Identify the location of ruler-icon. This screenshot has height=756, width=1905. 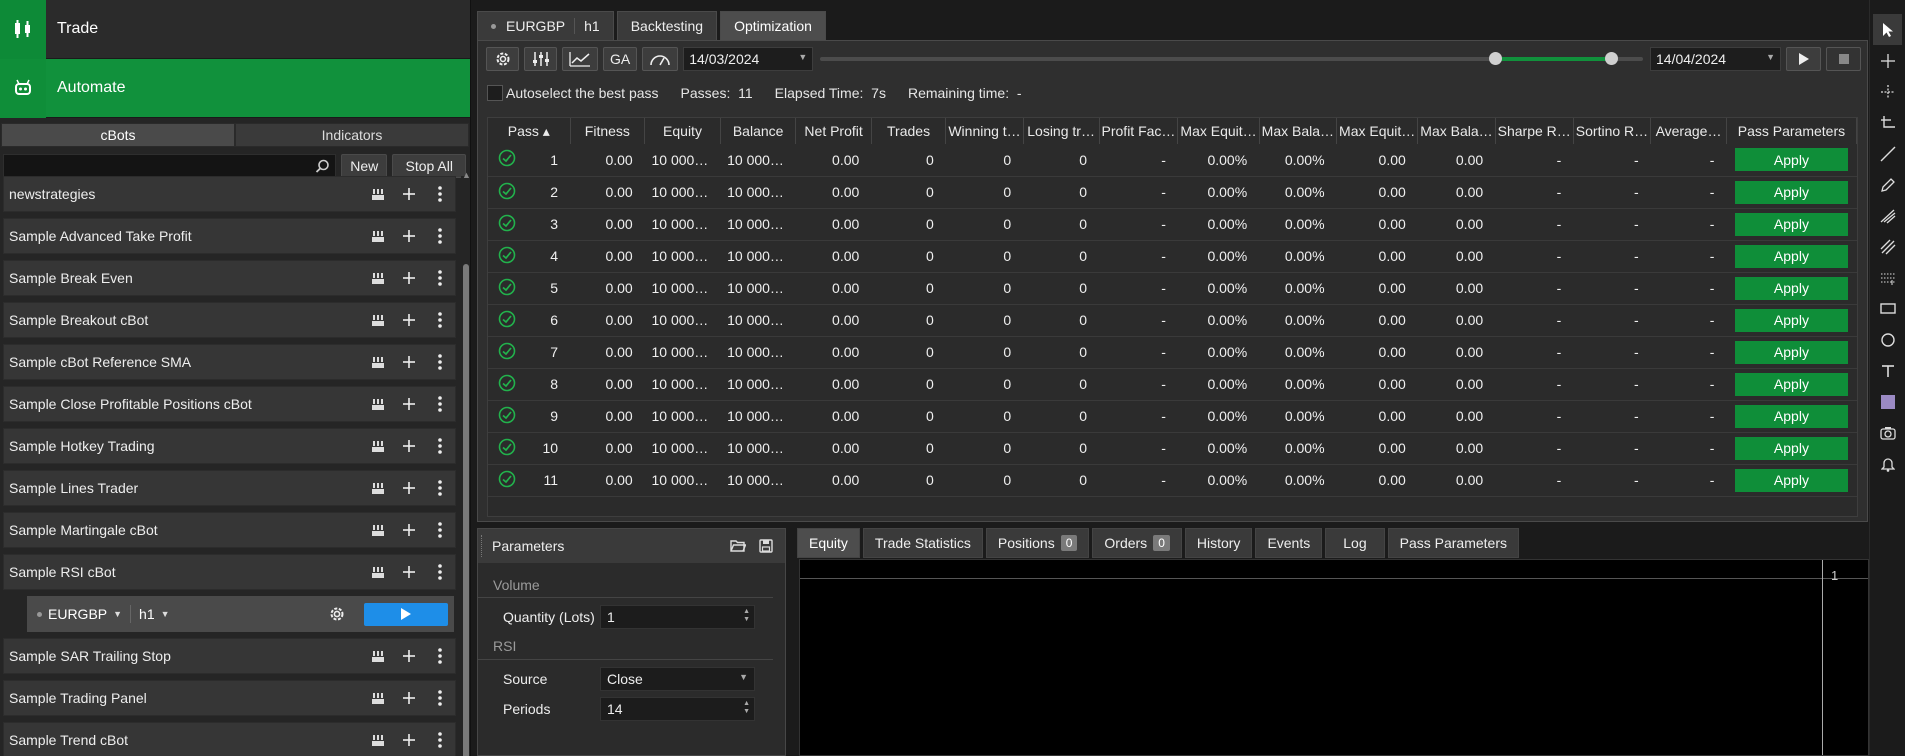
(1887, 122).